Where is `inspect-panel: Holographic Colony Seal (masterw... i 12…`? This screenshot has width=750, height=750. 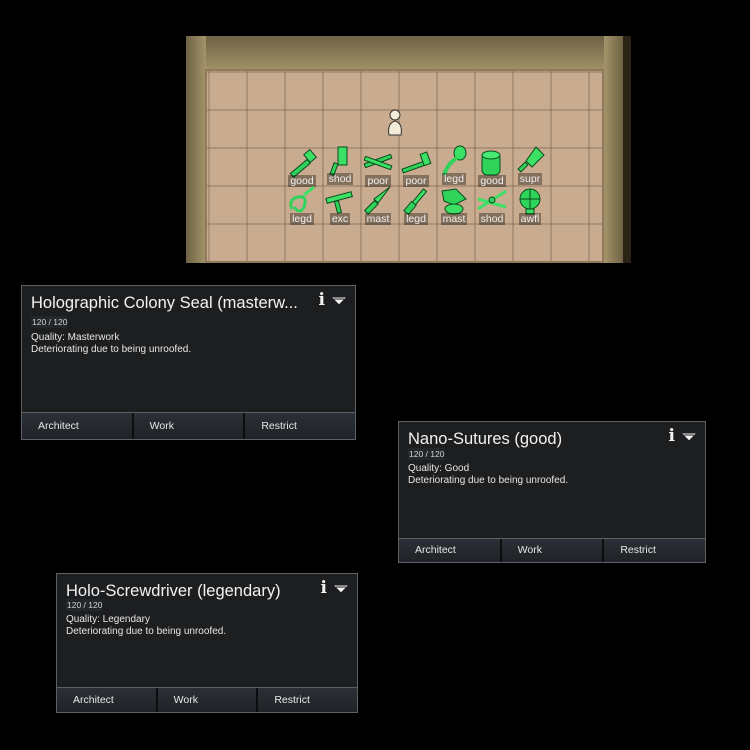
inspect-panel: Holographic Colony Seal (masterw... i 12… is located at coordinates (188, 362).